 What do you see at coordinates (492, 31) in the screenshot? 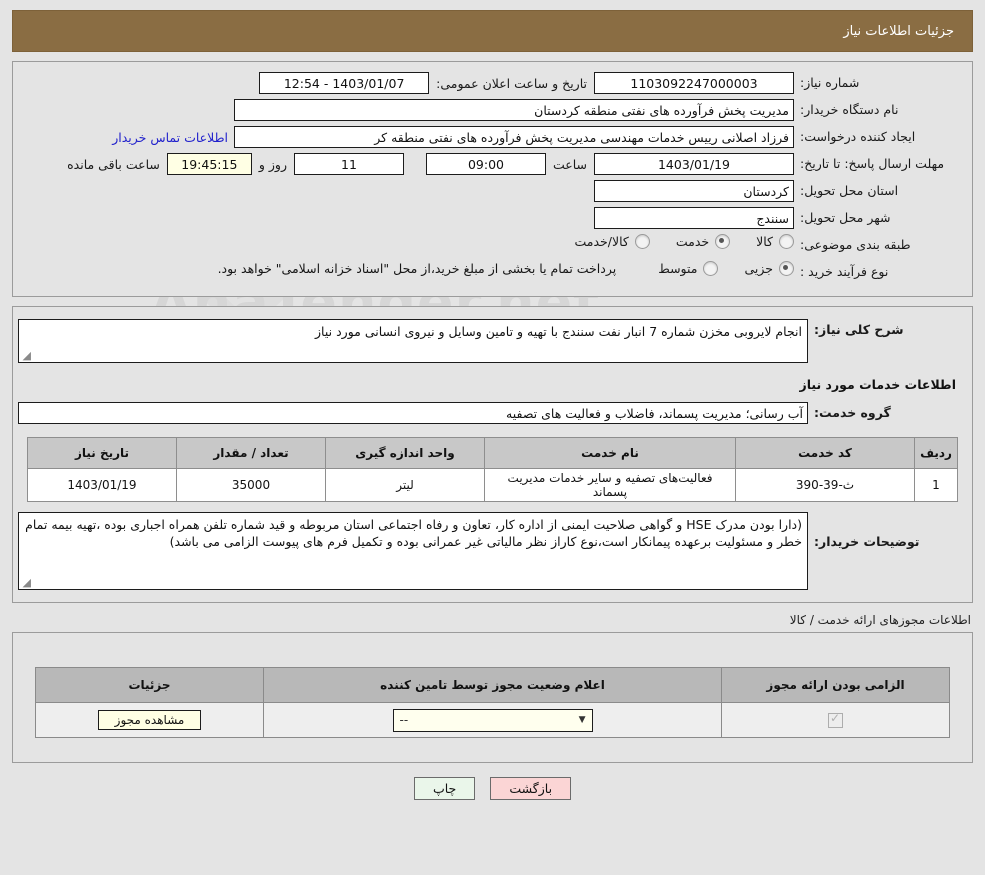
I see `page-title: جزئیات اطلاعات نیاز` at bounding box center [492, 31].